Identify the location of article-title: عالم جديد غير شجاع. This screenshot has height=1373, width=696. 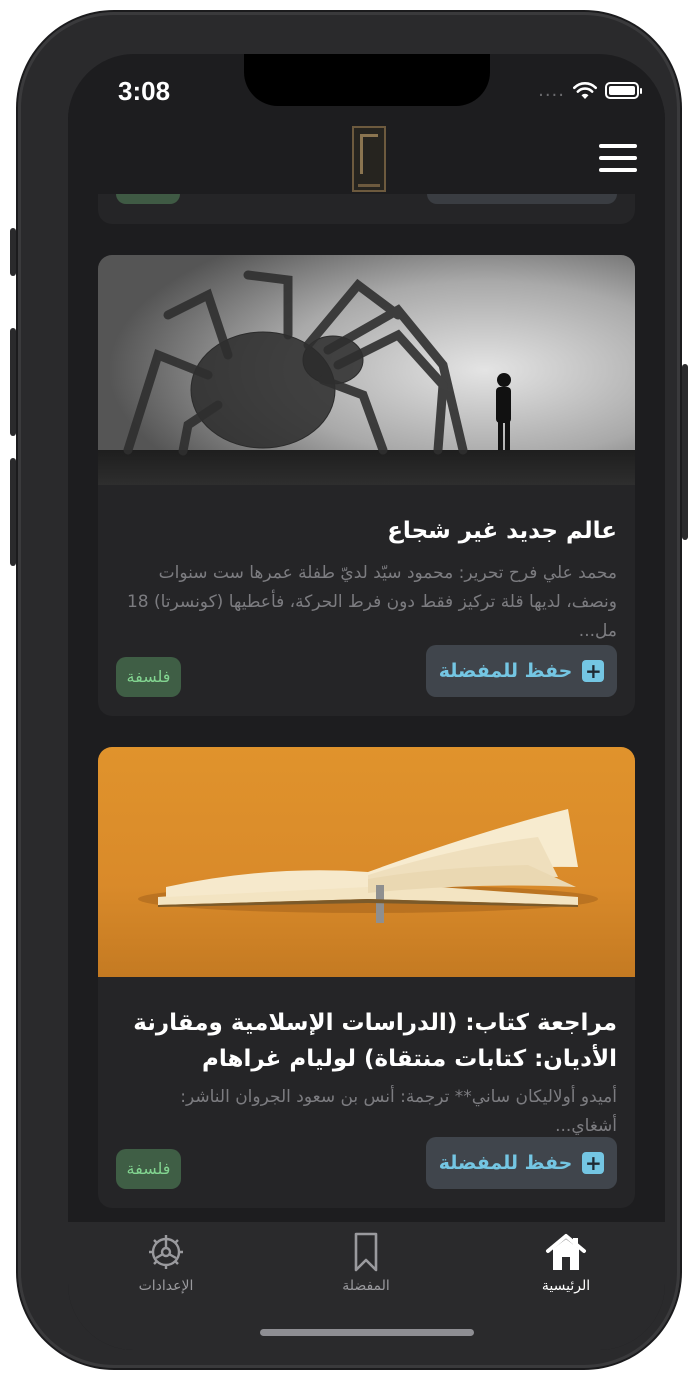
(366, 531).